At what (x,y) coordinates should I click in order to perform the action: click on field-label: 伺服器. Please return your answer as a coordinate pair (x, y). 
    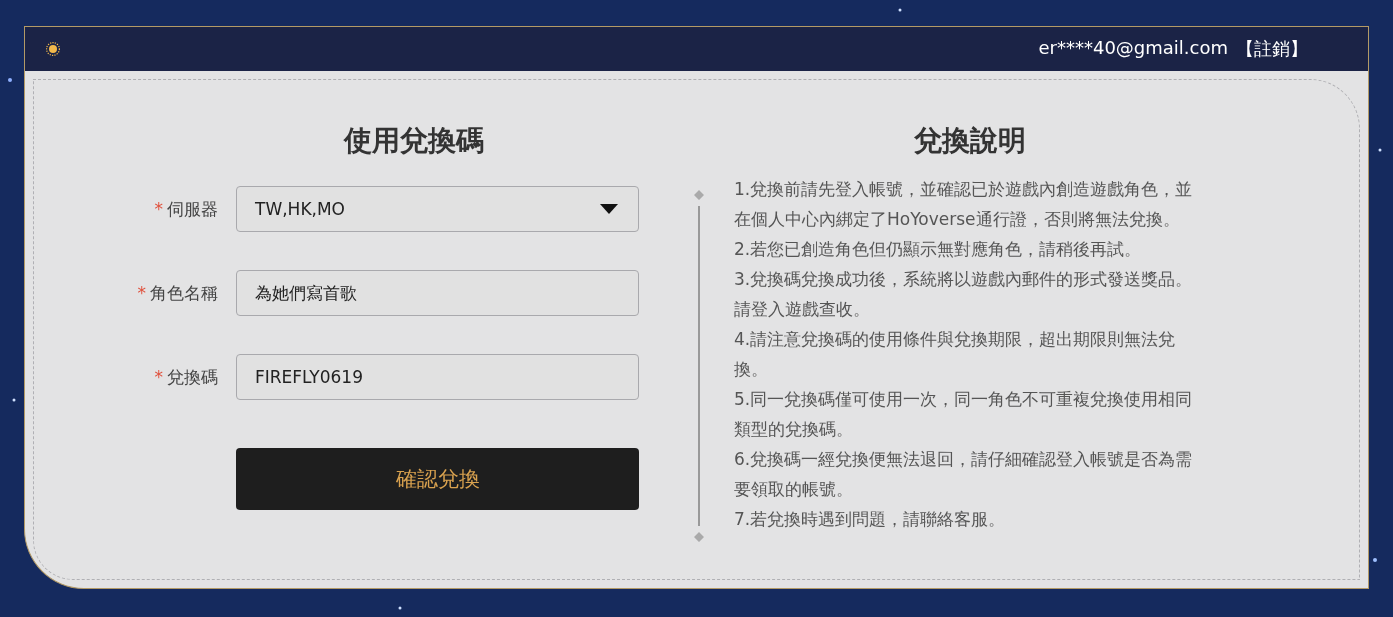
    Looking at the image, I should click on (192, 208).